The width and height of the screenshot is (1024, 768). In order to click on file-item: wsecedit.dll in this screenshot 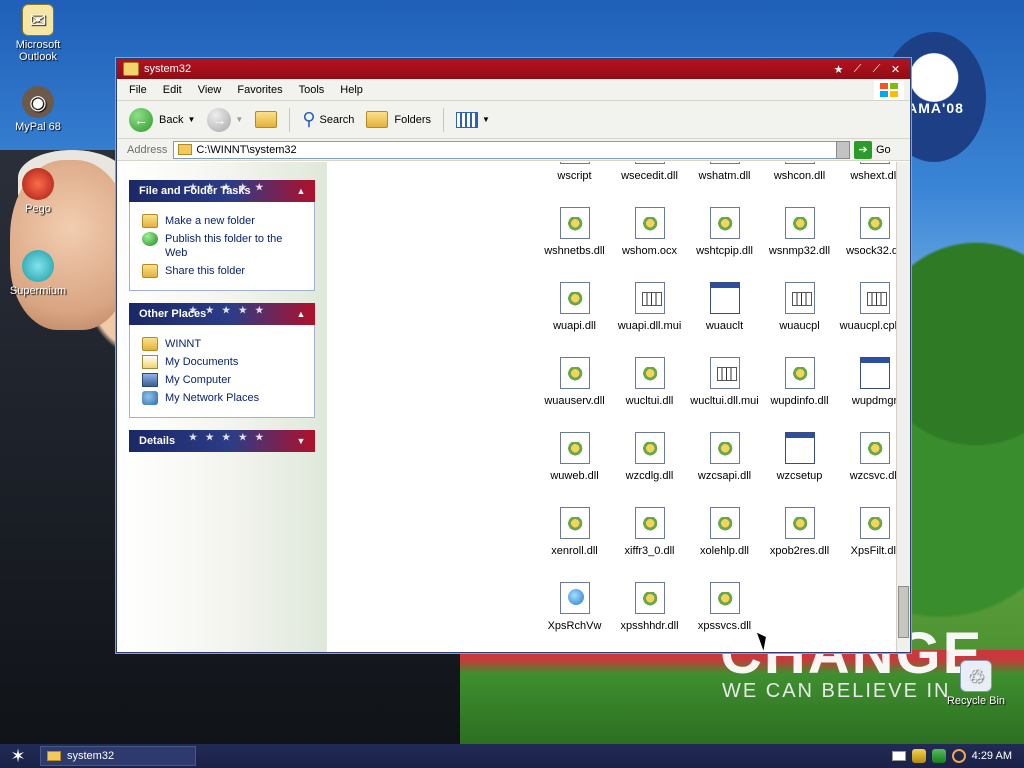, I will do `click(649, 172)`.